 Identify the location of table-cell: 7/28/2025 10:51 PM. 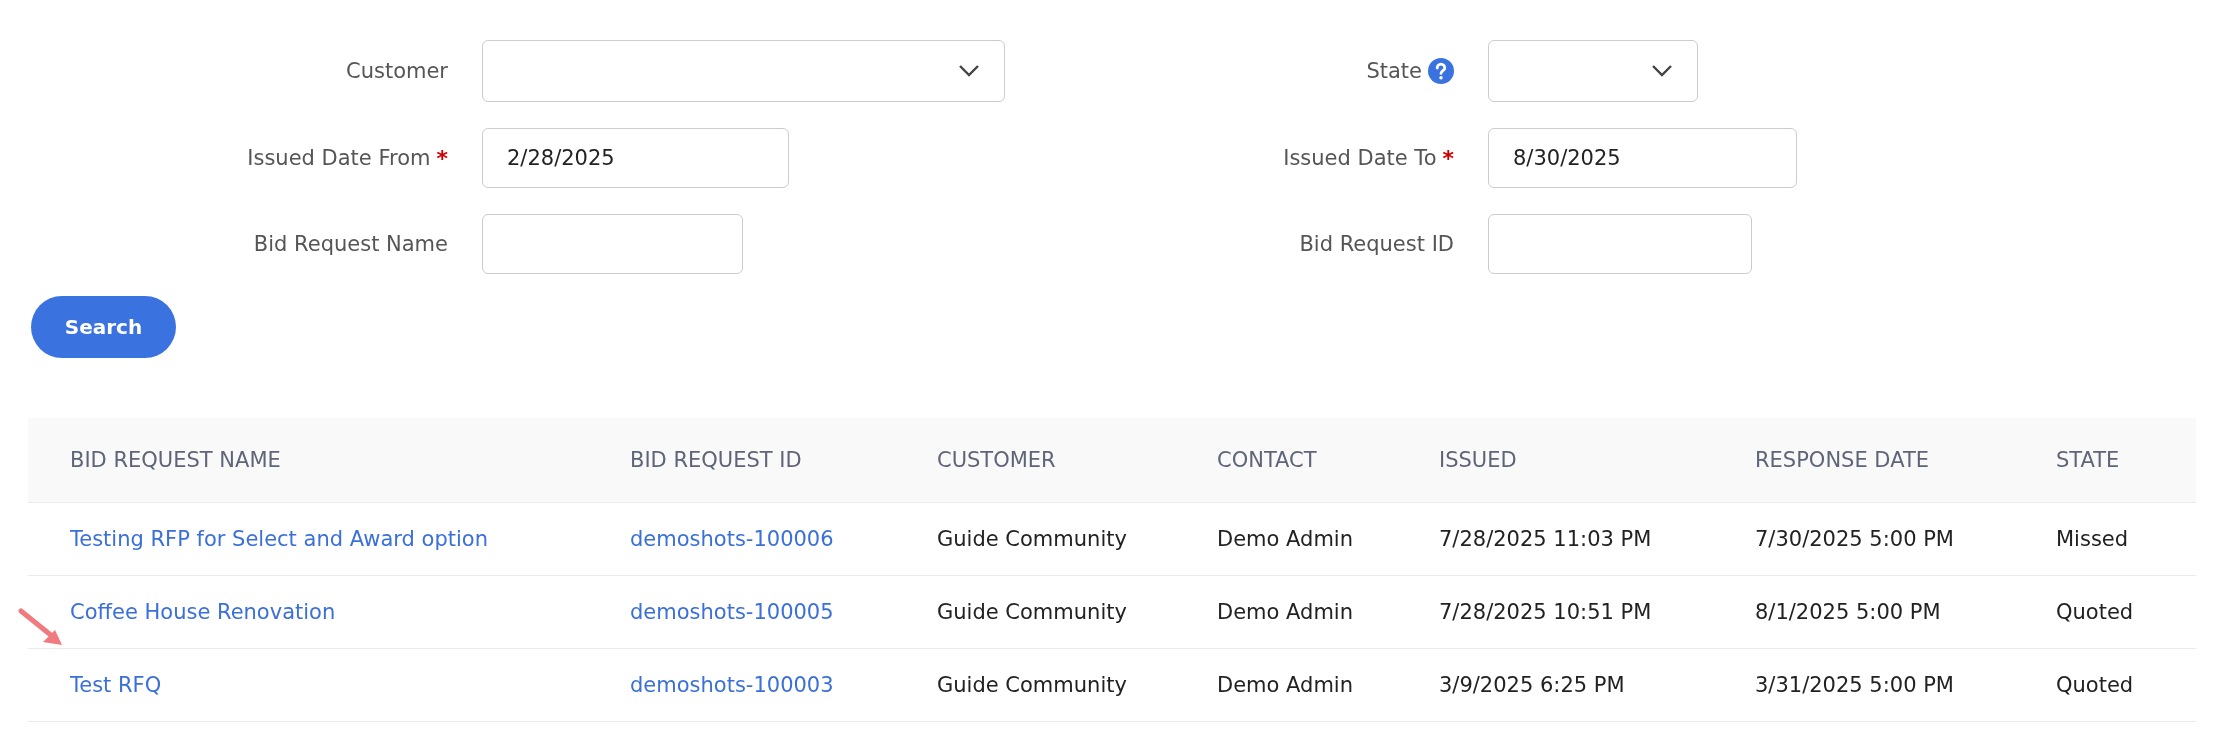
(1545, 612).